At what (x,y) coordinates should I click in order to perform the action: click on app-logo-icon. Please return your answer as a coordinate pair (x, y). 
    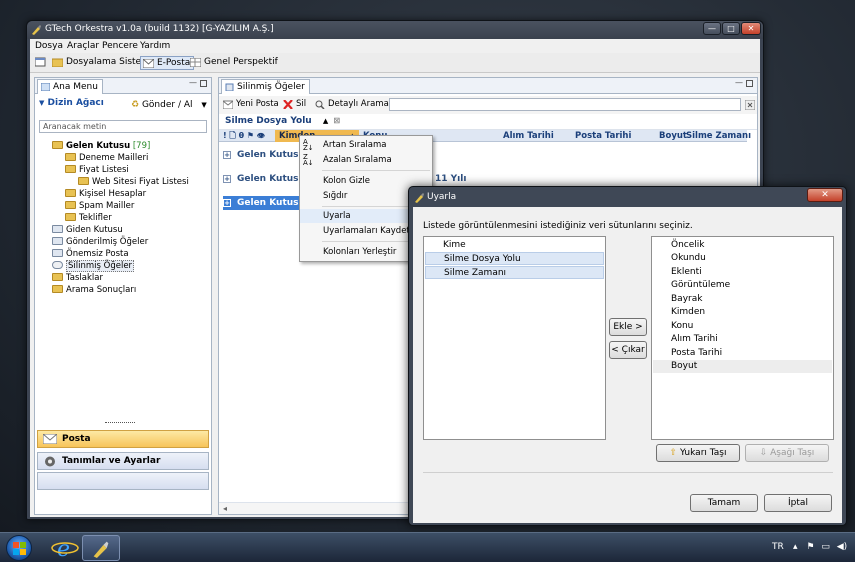
    Looking at the image, I should click on (419, 198).